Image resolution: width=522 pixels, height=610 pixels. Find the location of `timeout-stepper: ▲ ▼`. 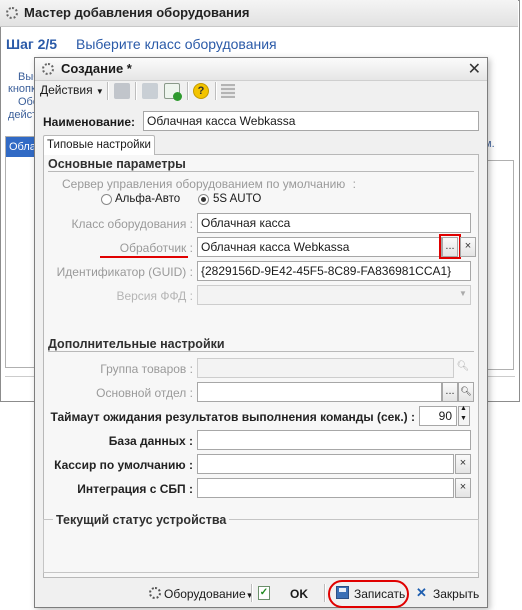

timeout-stepper: ▲ ▼ is located at coordinates (464, 415).